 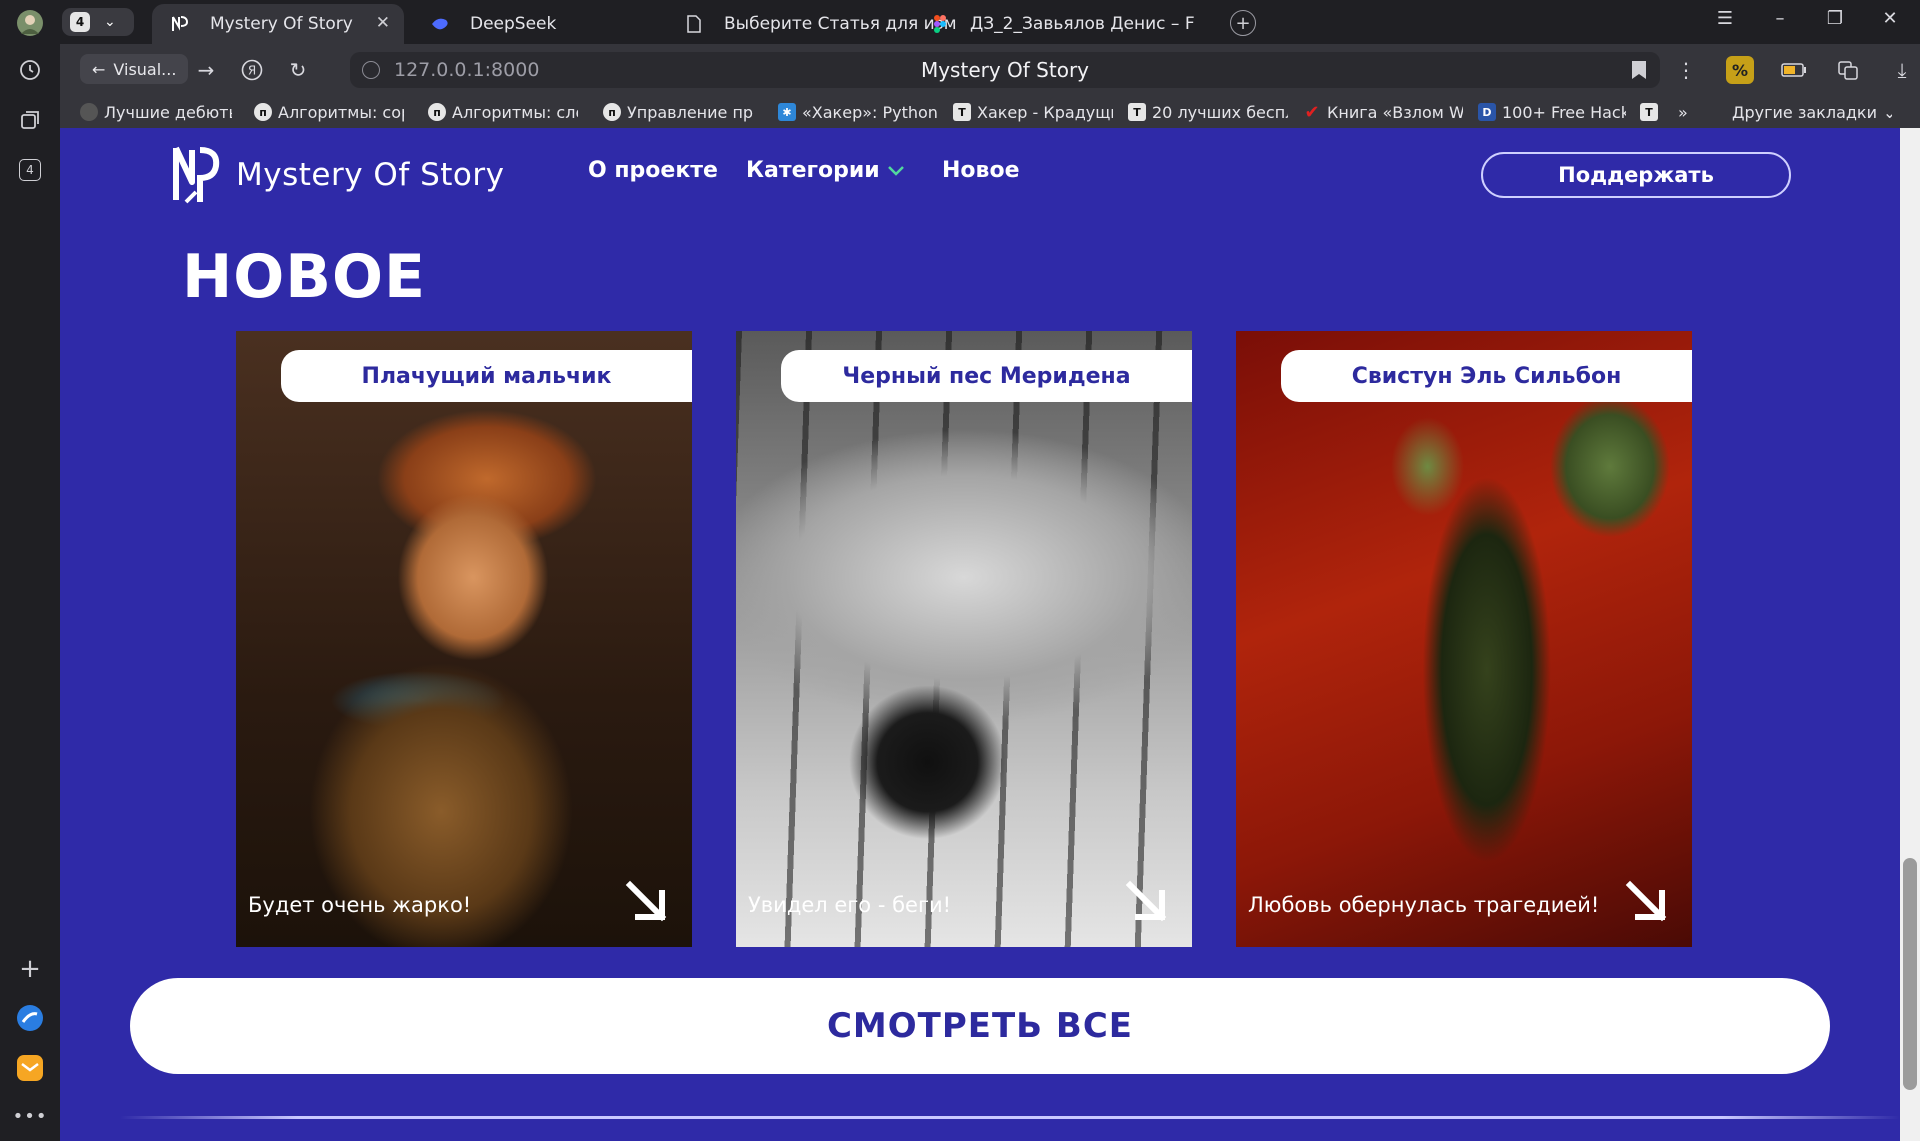 I want to click on bookmark-item: T, so click(x=1651, y=112).